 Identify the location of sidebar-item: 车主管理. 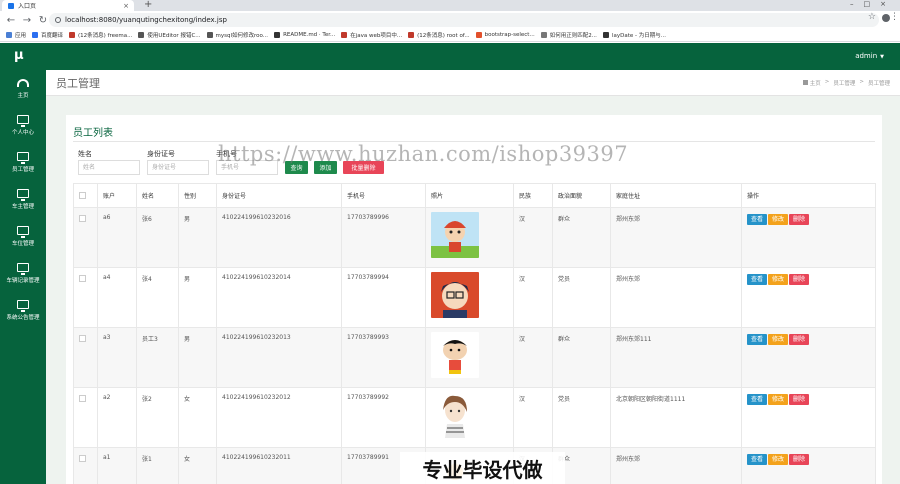
(23, 199).